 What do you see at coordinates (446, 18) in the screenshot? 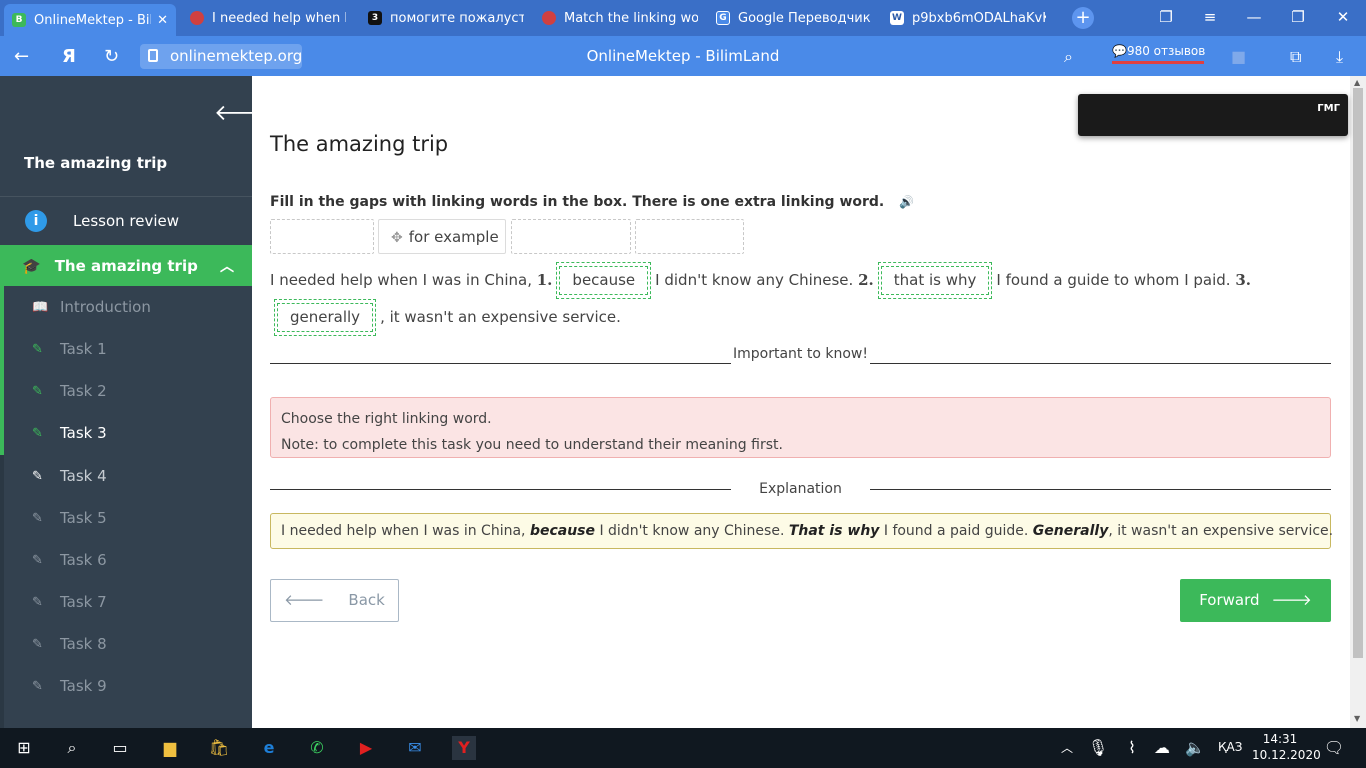
I see `tab-pomogite: 3 помогите пожалуста по` at bounding box center [446, 18].